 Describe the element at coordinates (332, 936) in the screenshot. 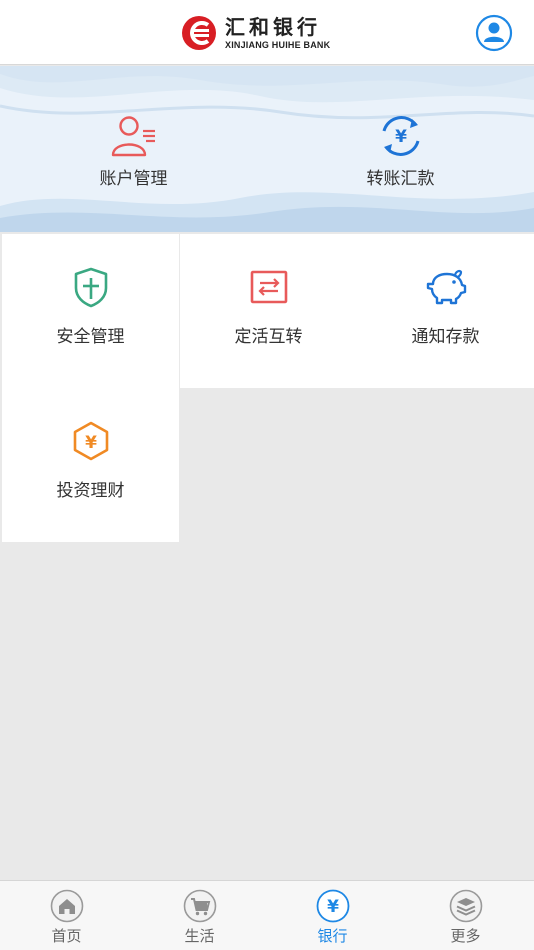

I see `tab-bank-label: 银行` at that location.